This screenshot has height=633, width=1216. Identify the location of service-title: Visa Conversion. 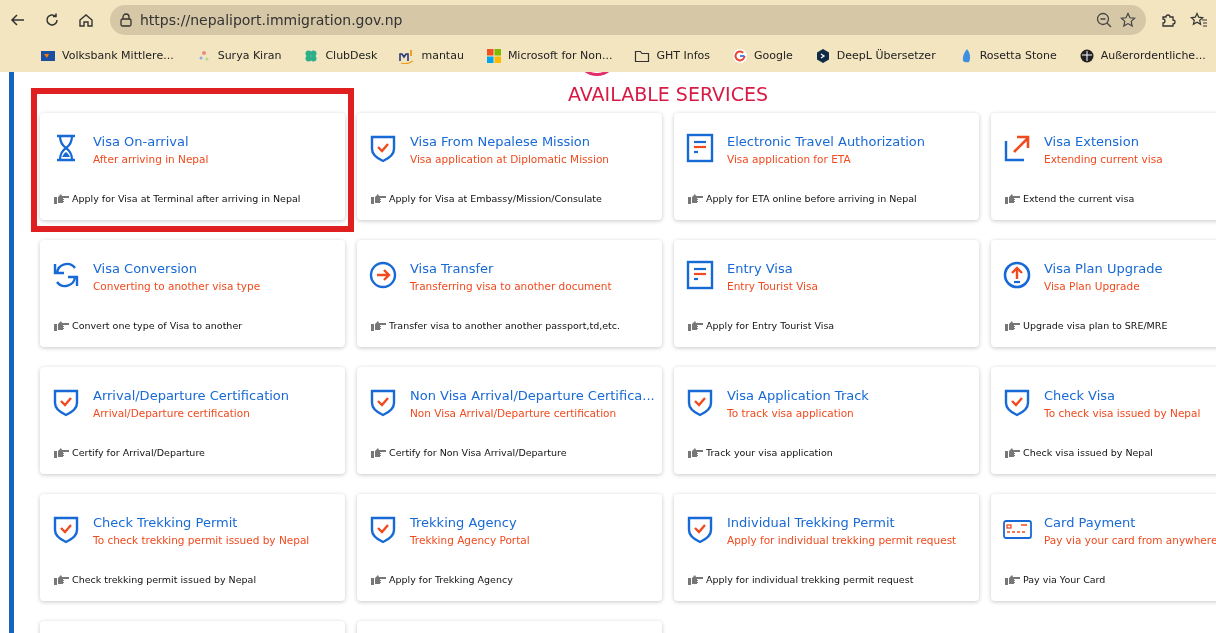
(145, 269).